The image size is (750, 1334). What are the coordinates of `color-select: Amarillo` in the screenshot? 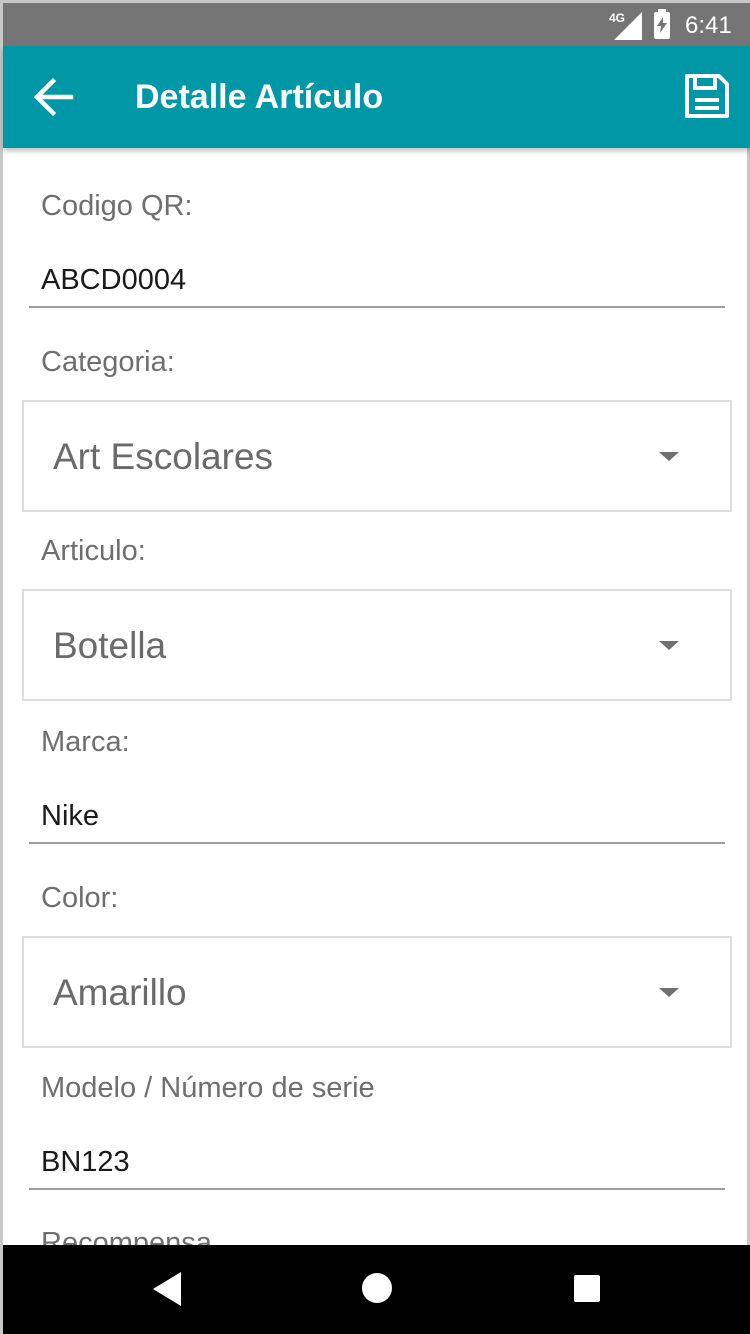 It's located at (377, 992).